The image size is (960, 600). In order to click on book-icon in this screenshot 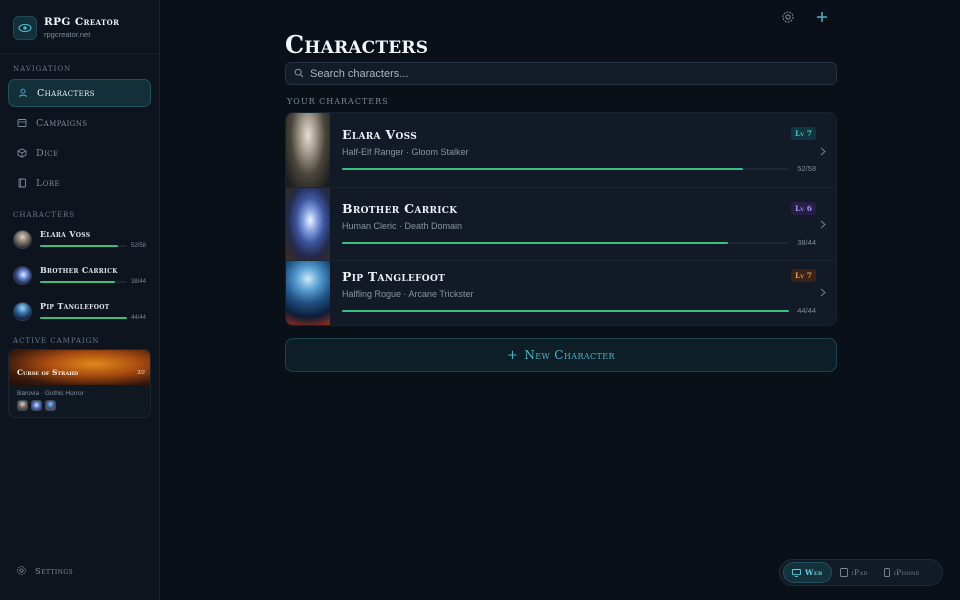, I will do `click(22, 183)`.